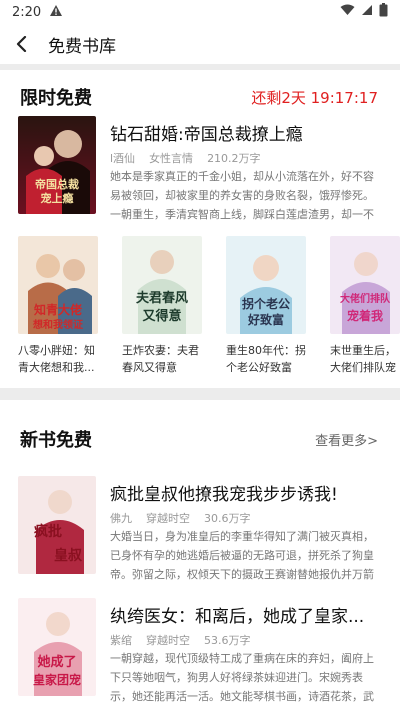 Image resolution: width=400 pixels, height=712 pixels. I want to click on book-words: 53.6万字, so click(227, 640).